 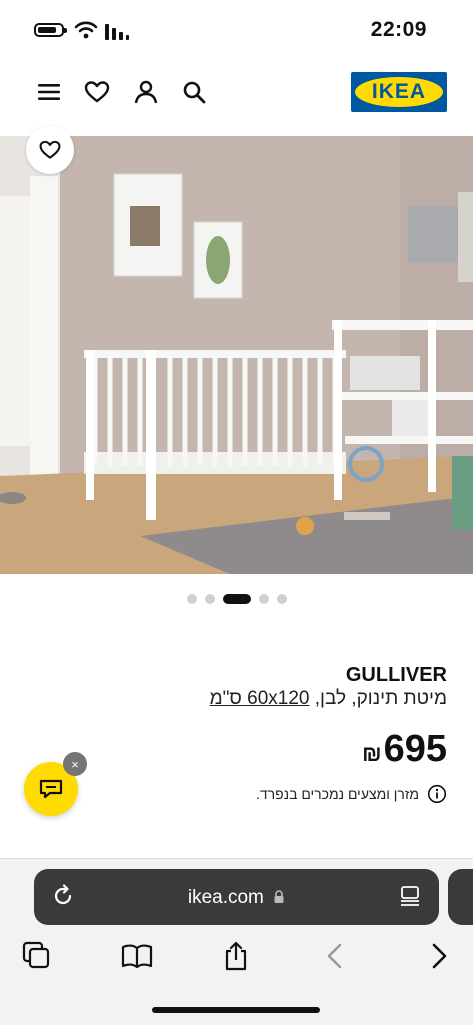 What do you see at coordinates (49, 92) in the screenshot?
I see `menu-icon` at bounding box center [49, 92].